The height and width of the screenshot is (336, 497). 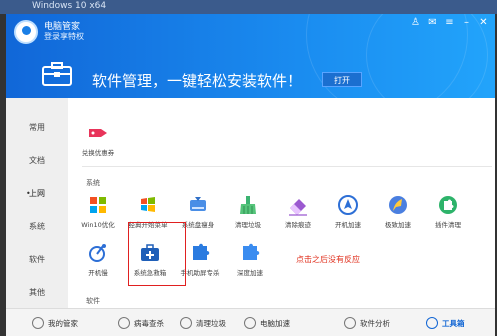 I want to click on logo-avatar, so click(x=26, y=32).